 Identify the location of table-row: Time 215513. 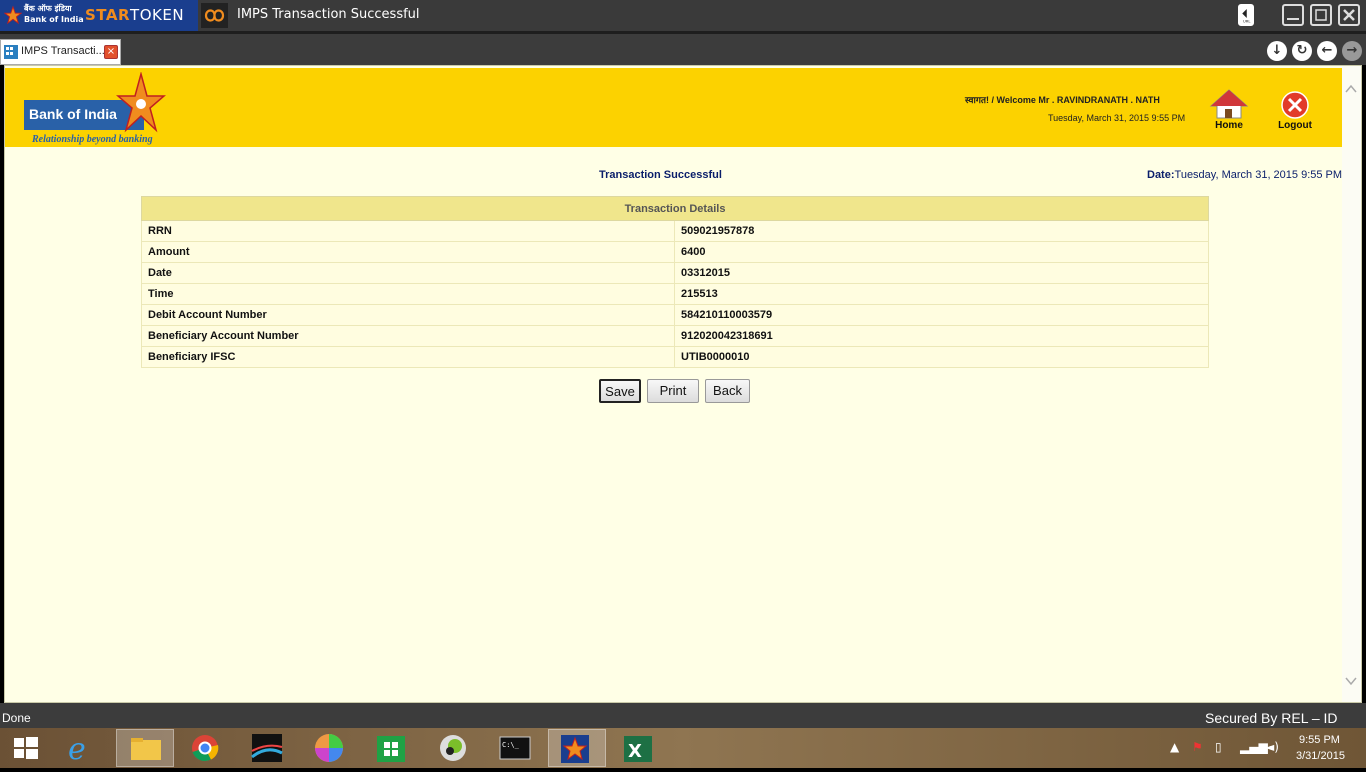
(675, 294).